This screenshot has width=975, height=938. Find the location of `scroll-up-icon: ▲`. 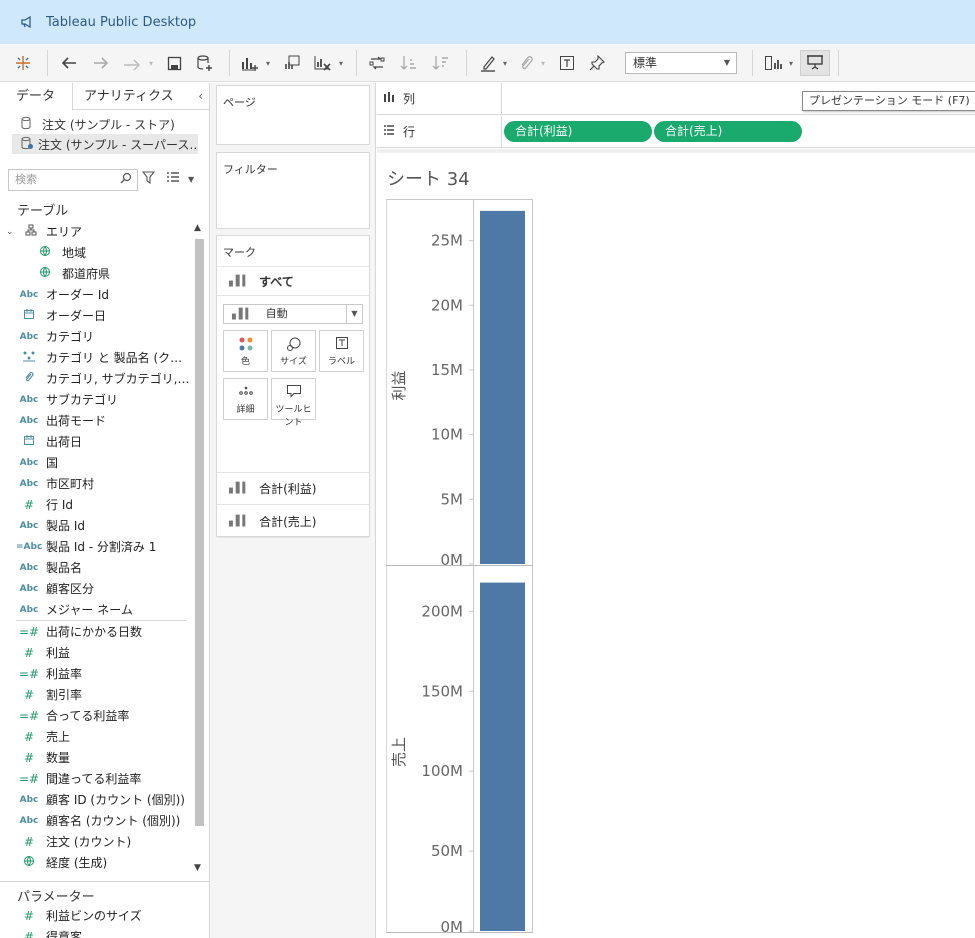

scroll-up-icon: ▲ is located at coordinates (197, 228).